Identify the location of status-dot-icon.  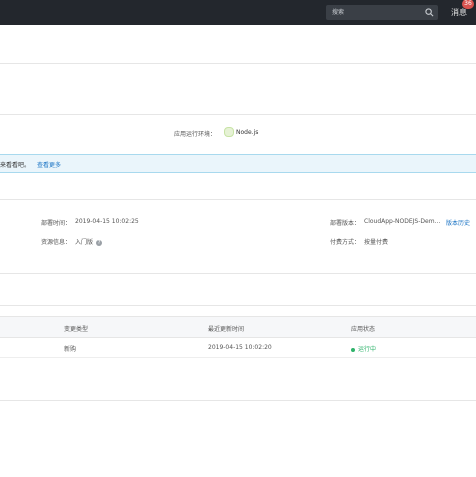
(353, 349).